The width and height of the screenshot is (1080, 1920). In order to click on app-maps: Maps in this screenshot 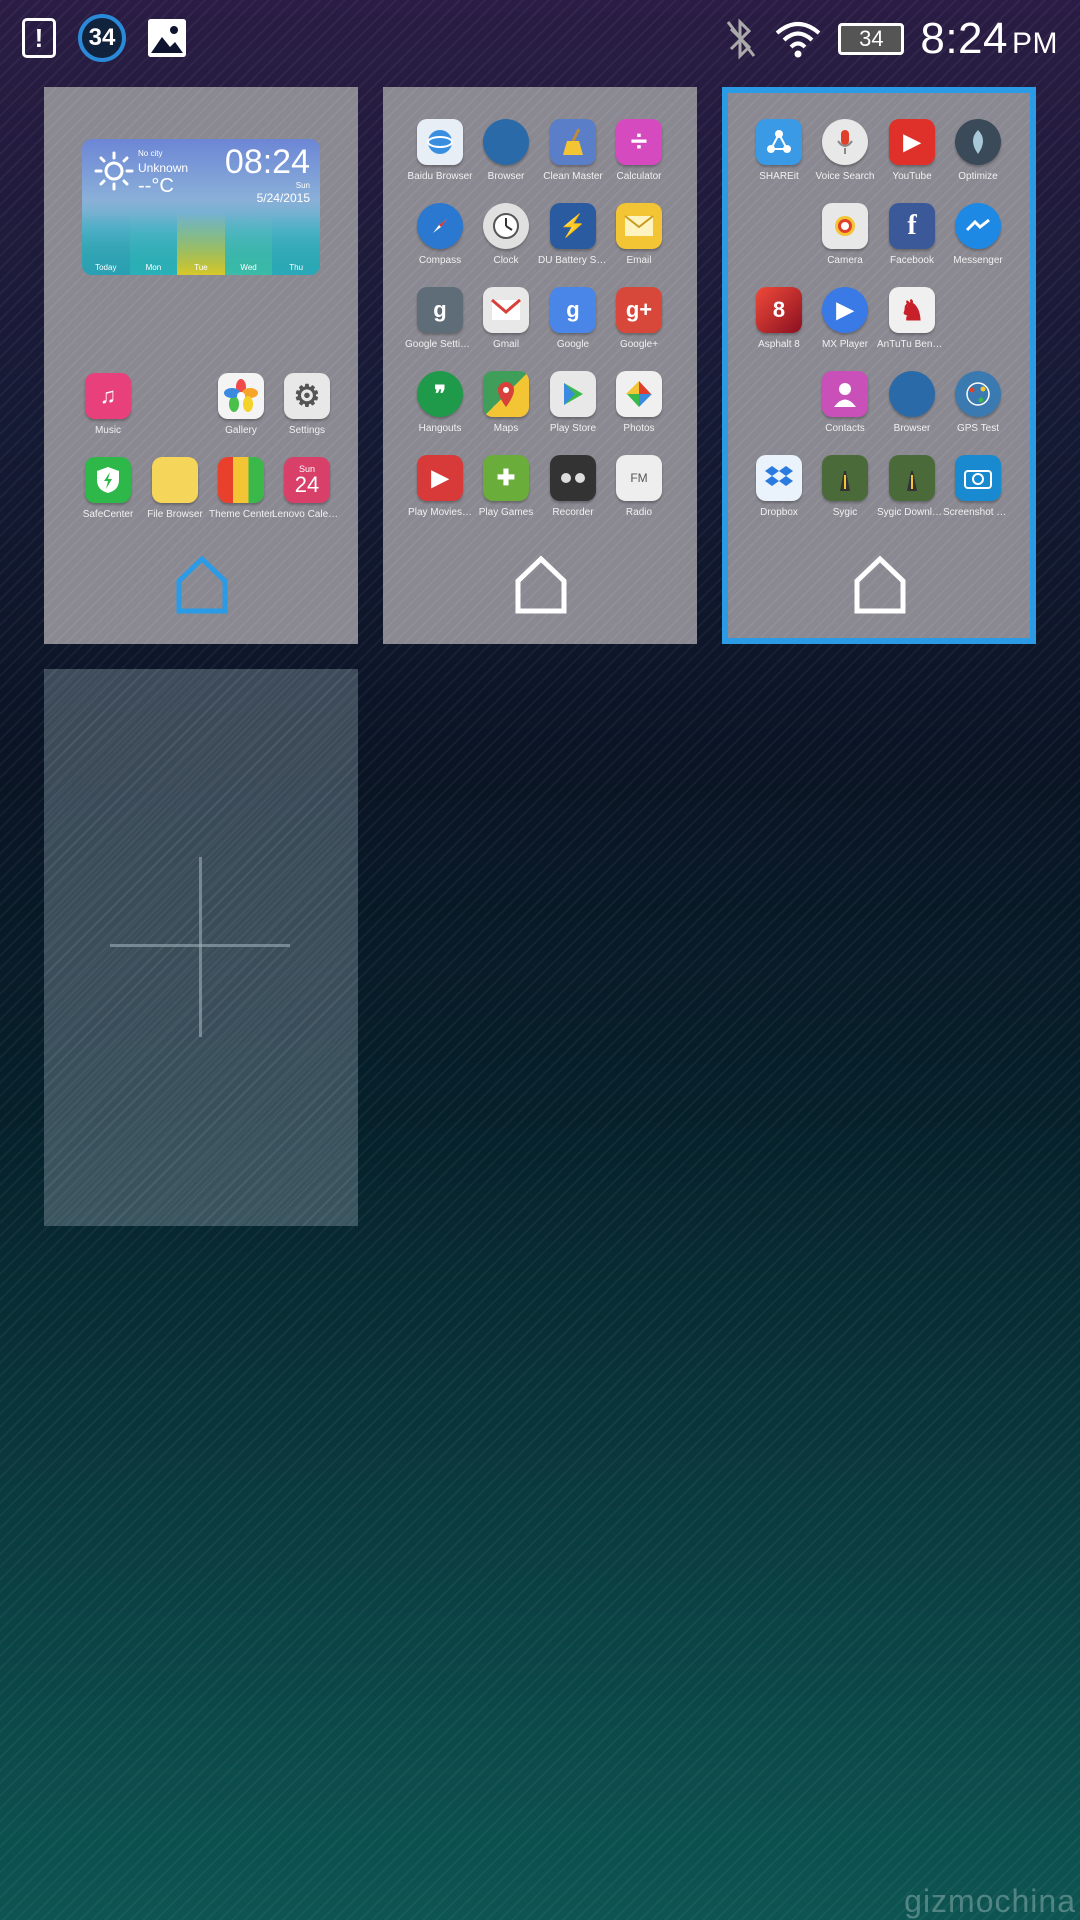, I will do `click(506, 402)`.